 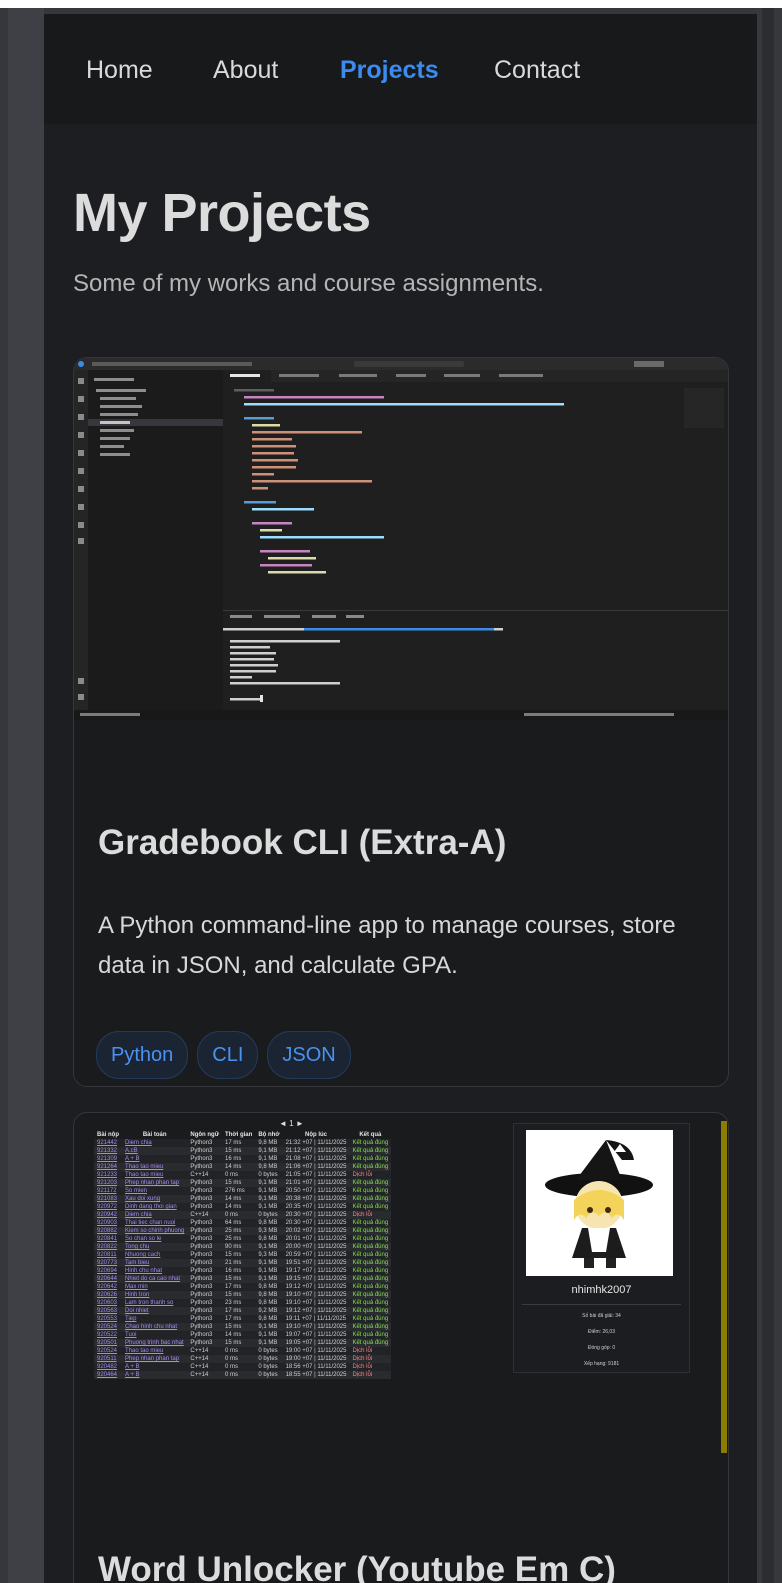 I want to click on submission-id: 920972, so click(x=107, y=1207).